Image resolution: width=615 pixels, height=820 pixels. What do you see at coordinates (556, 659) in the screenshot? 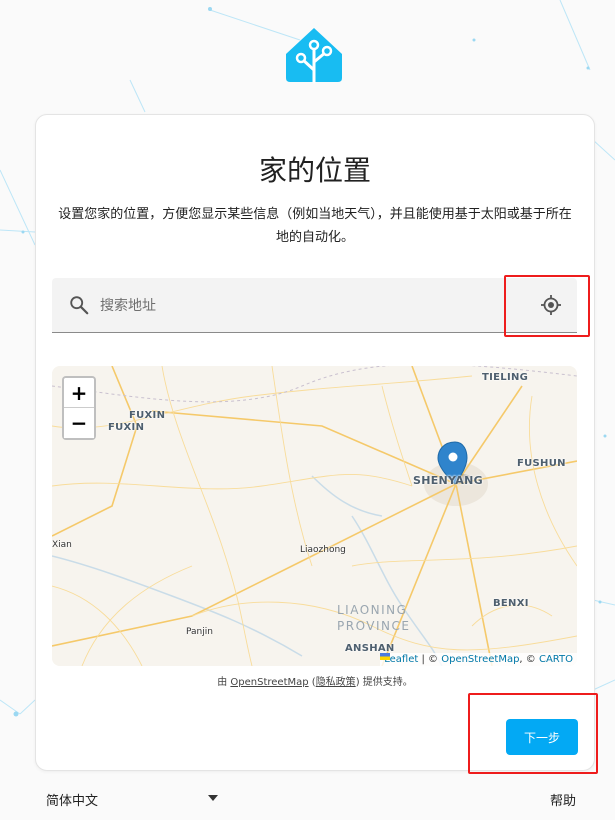
I see `carto-link: CARTO` at bounding box center [556, 659].